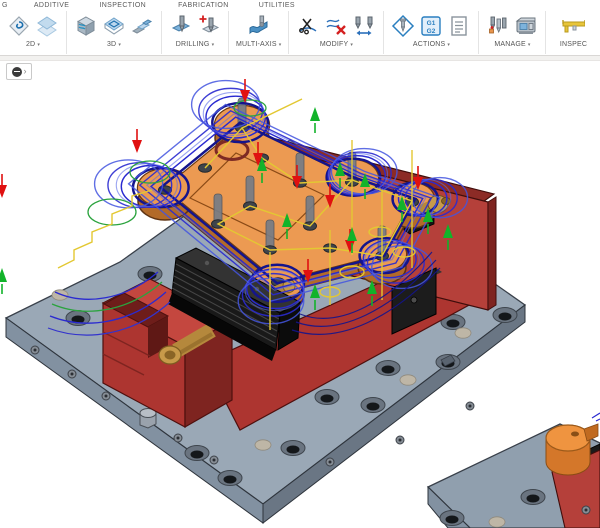 This screenshot has width=600, height=528. What do you see at coordinates (25, 71) in the screenshot?
I see `chevron-right-icon: ›` at bounding box center [25, 71].